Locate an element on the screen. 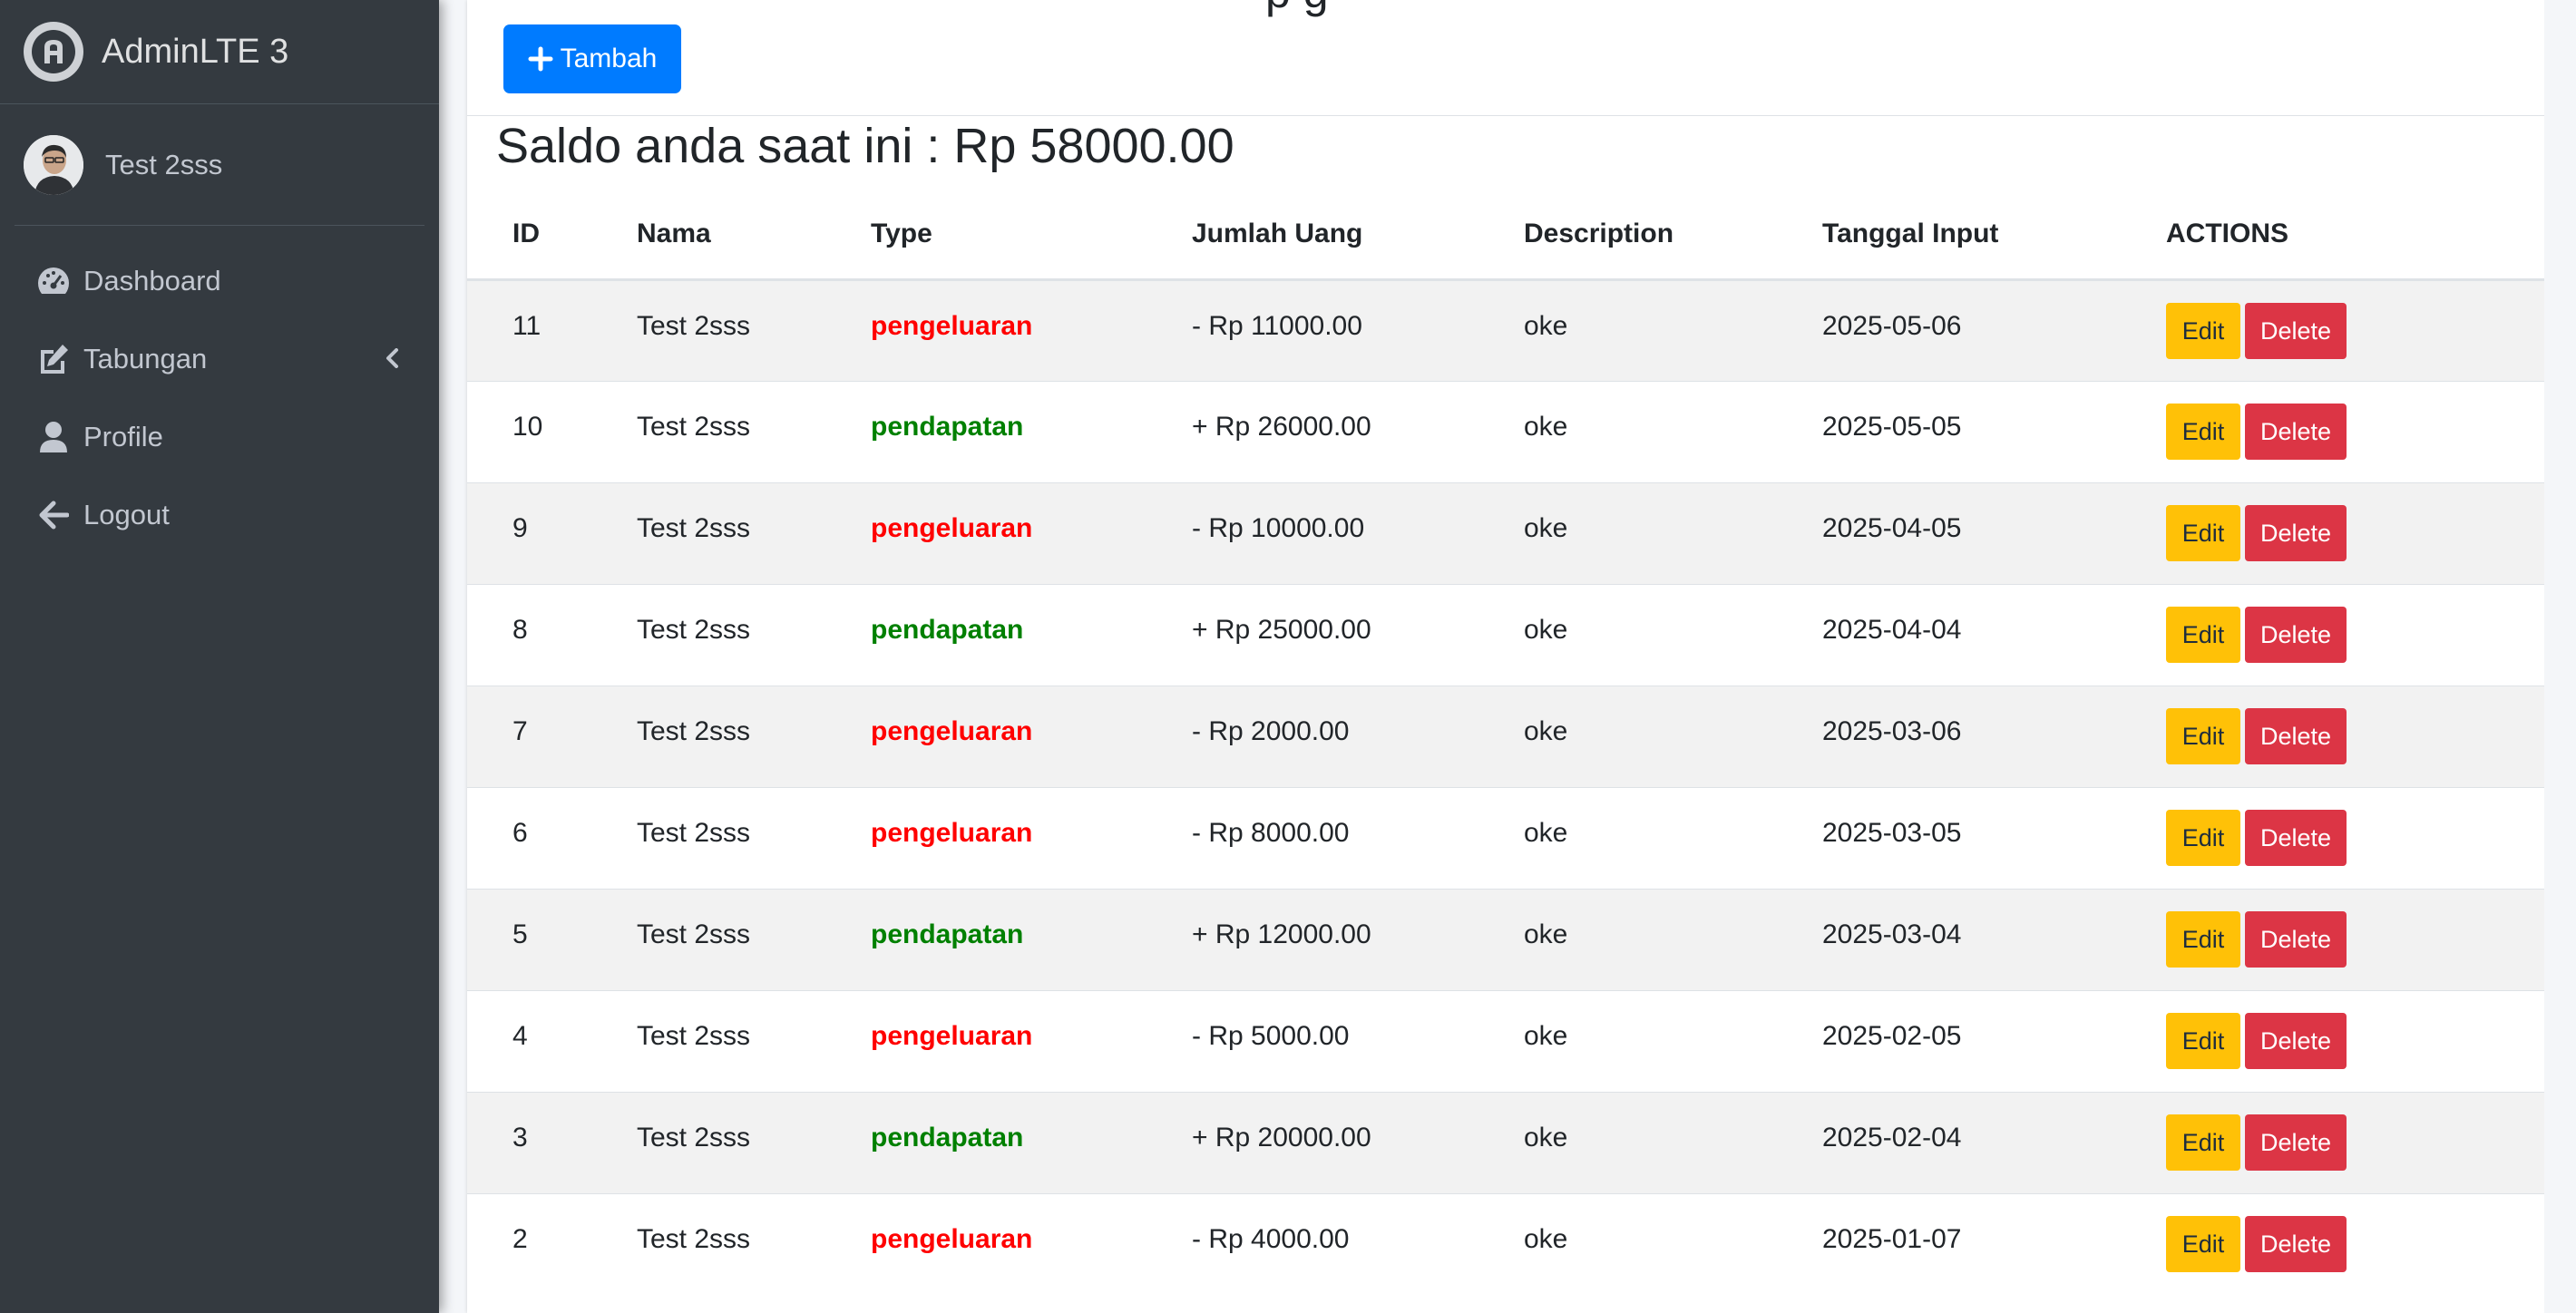 This screenshot has height=1313, width=2576. card-header: p g Tambah is located at coordinates (1505, 58).